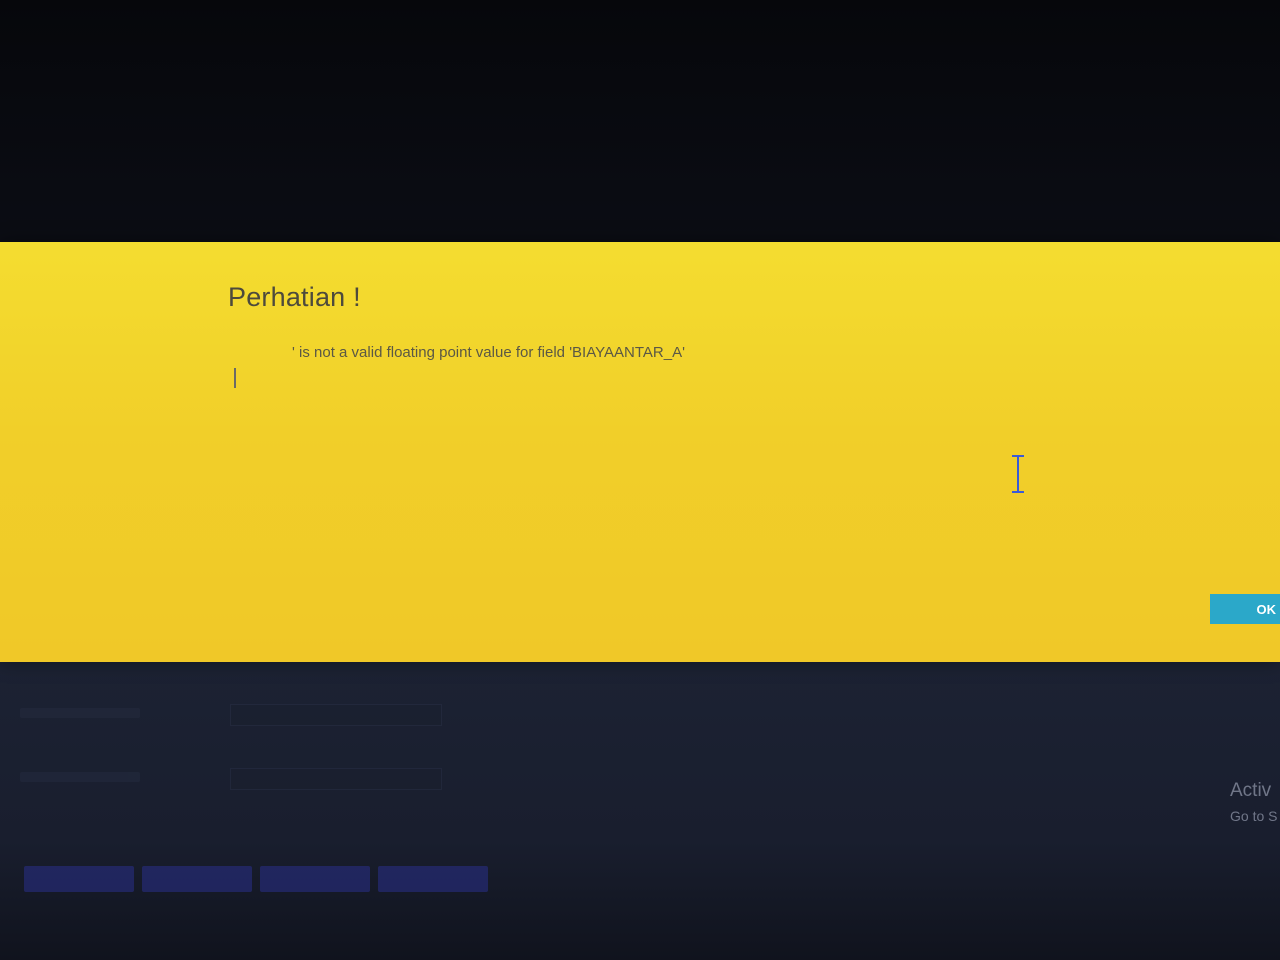 This screenshot has width=1280, height=960. Describe the element at coordinates (1254, 816) in the screenshot. I see `watermark-line-2: Go to S` at that location.